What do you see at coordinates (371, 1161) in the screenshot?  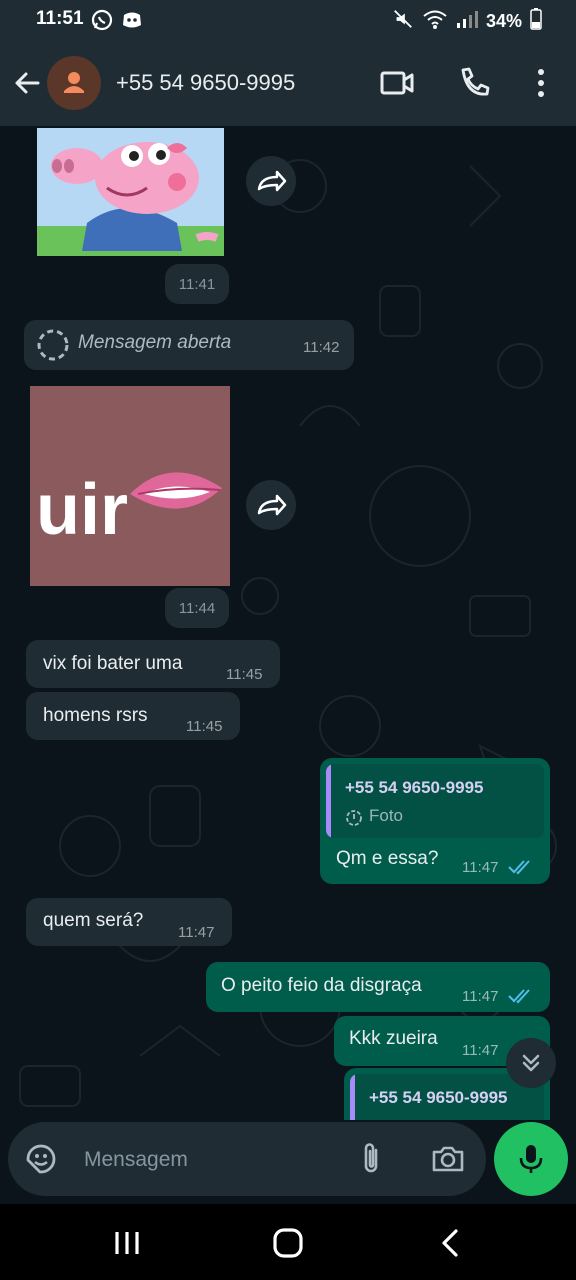 I see `attach-icon` at bounding box center [371, 1161].